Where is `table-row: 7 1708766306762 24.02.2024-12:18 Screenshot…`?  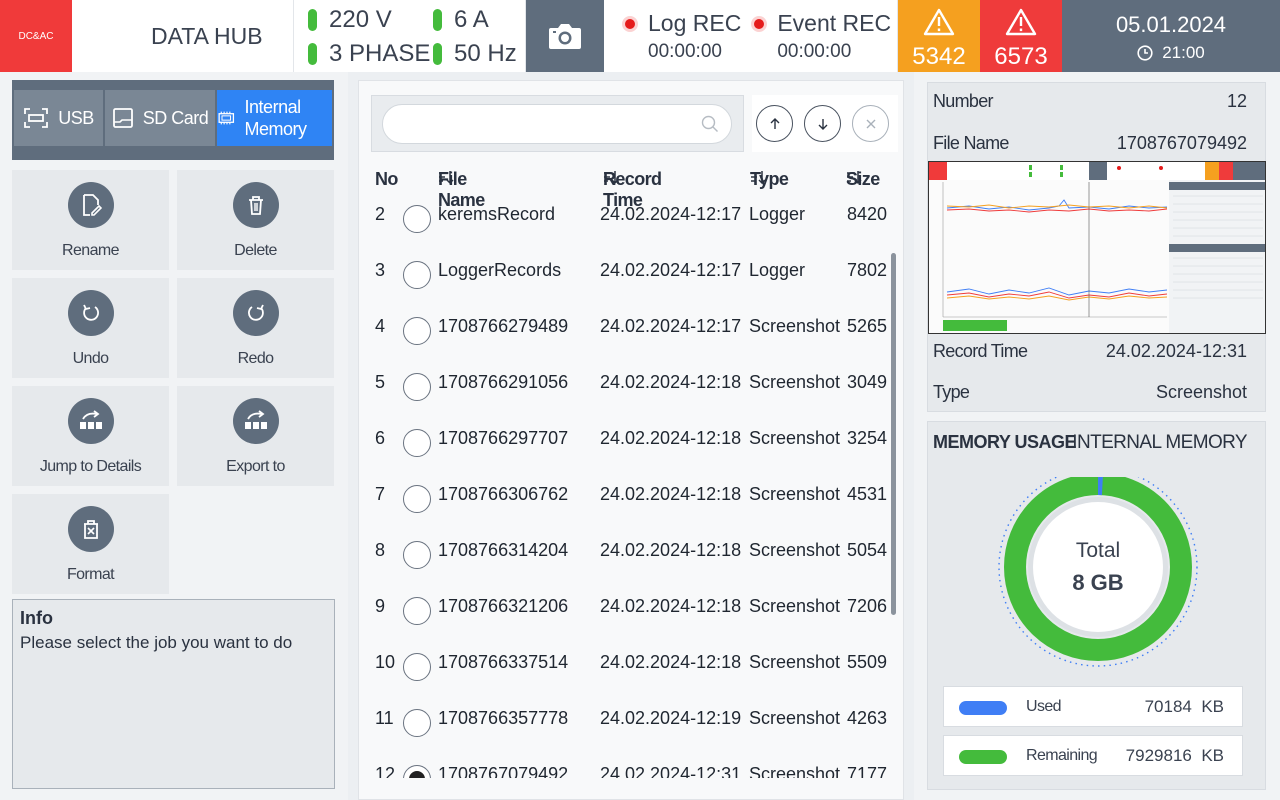 table-row: 7 1708766306762 24.02.2024-12:18 Screenshot… is located at coordinates (624, 504).